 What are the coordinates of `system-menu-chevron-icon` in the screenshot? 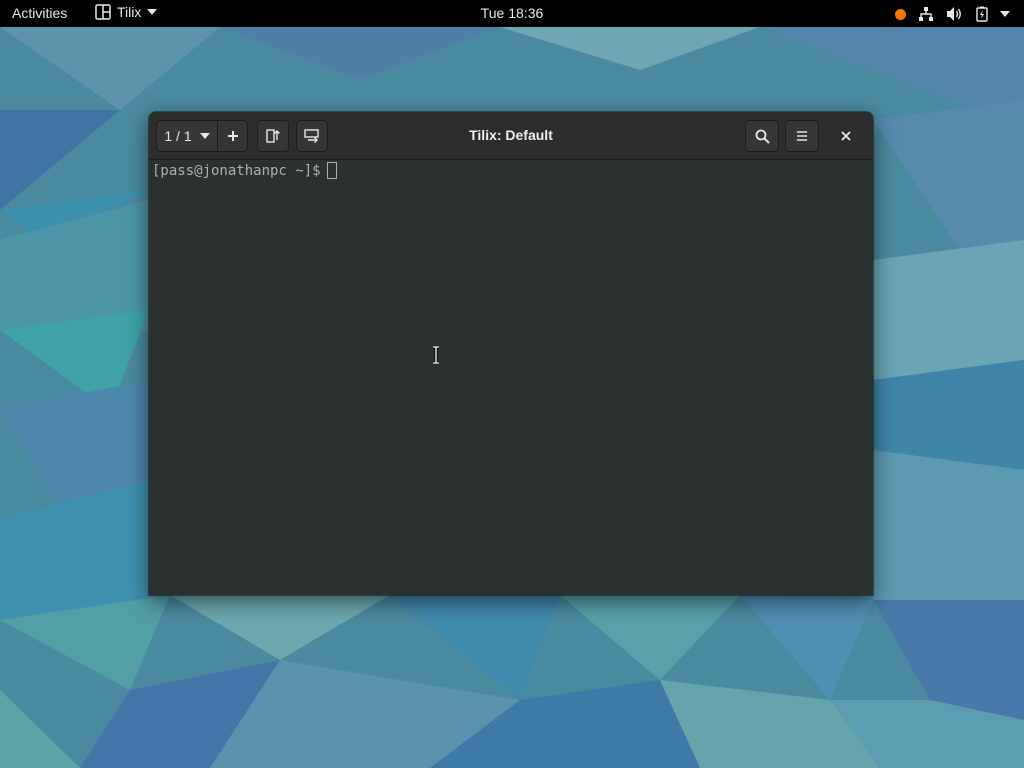 It's located at (1005, 14).